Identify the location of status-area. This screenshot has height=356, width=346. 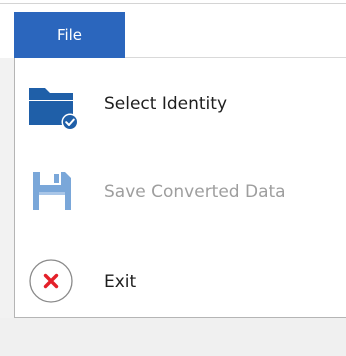
(173, 337).